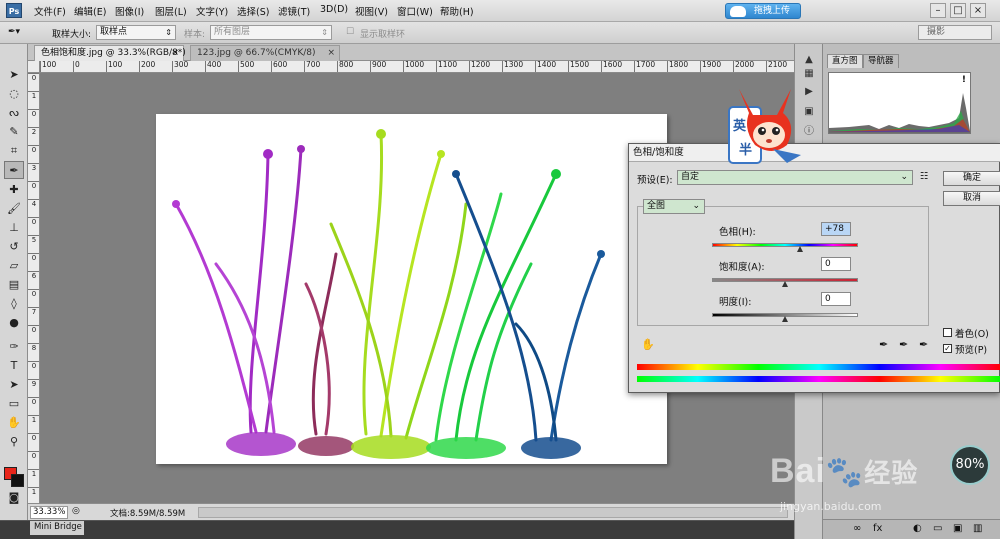  What do you see at coordinates (923, 344) in the screenshot?
I see `eyedropper-minus-icon: ✒` at bounding box center [923, 344].